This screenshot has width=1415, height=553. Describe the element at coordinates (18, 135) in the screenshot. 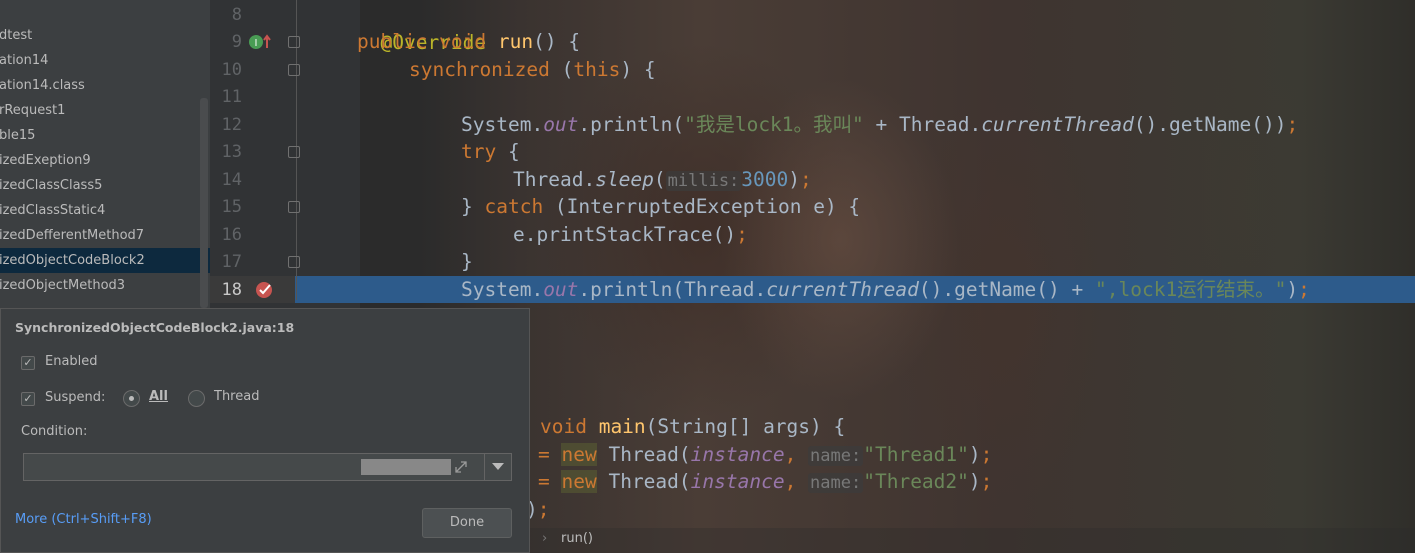

I see `tree-item-label: ble15` at that location.